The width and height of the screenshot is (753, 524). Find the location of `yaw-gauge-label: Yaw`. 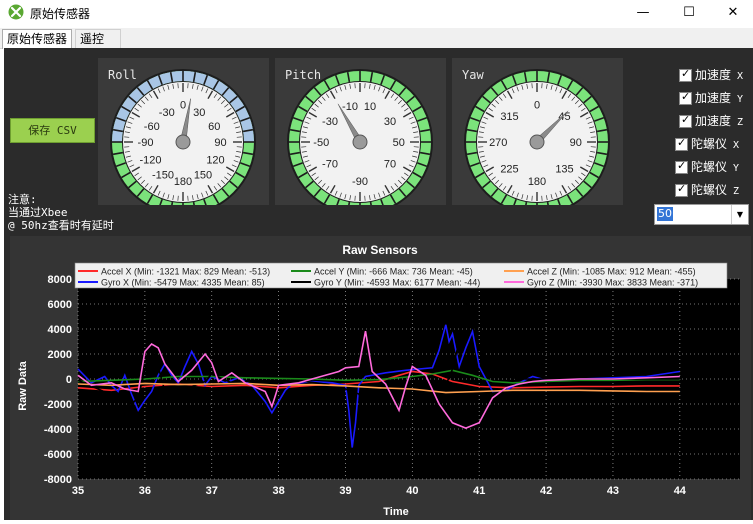

yaw-gauge-label: Yaw is located at coordinates (473, 75).